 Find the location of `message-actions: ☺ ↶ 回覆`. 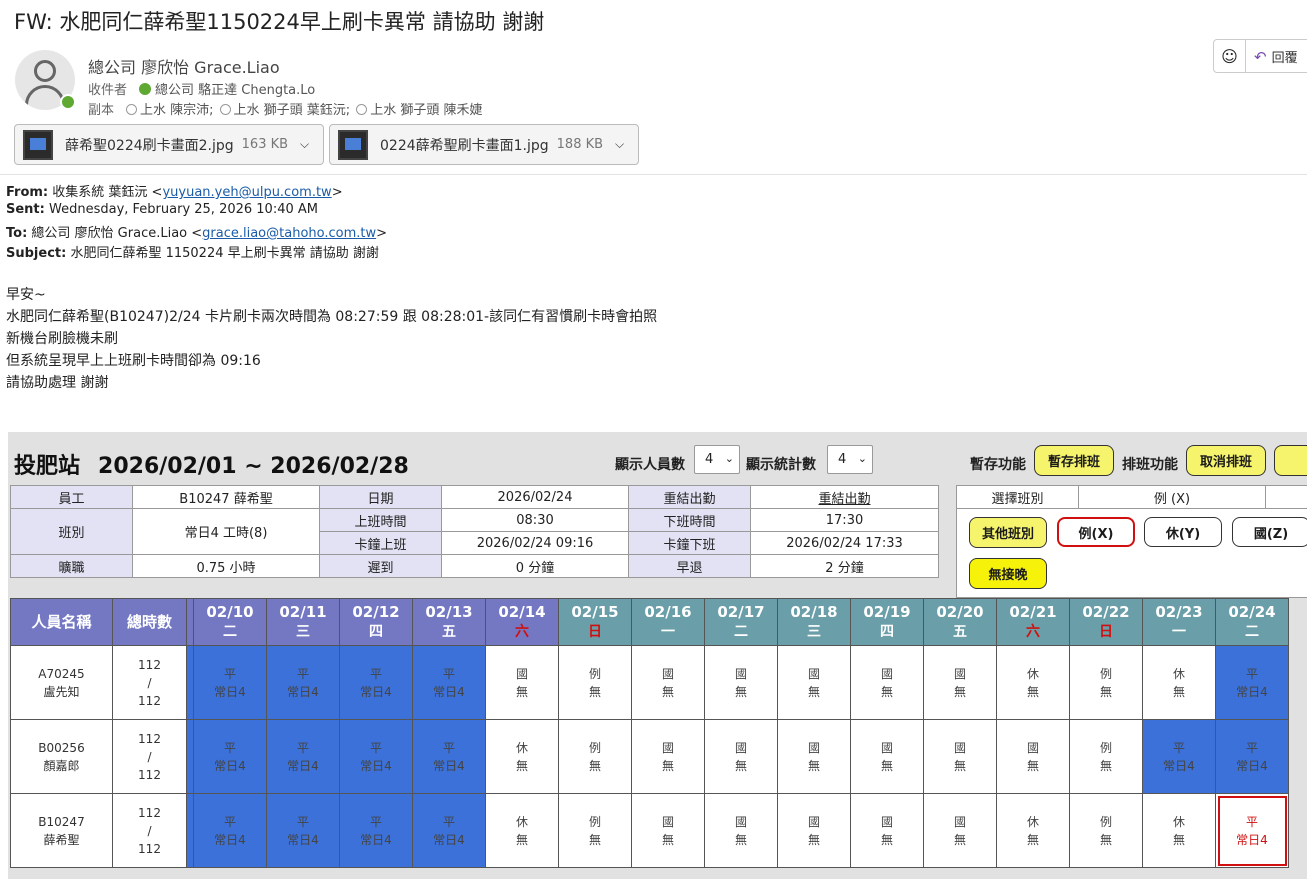

message-actions: ☺ ↶ 回覆 is located at coordinates (1260, 56).